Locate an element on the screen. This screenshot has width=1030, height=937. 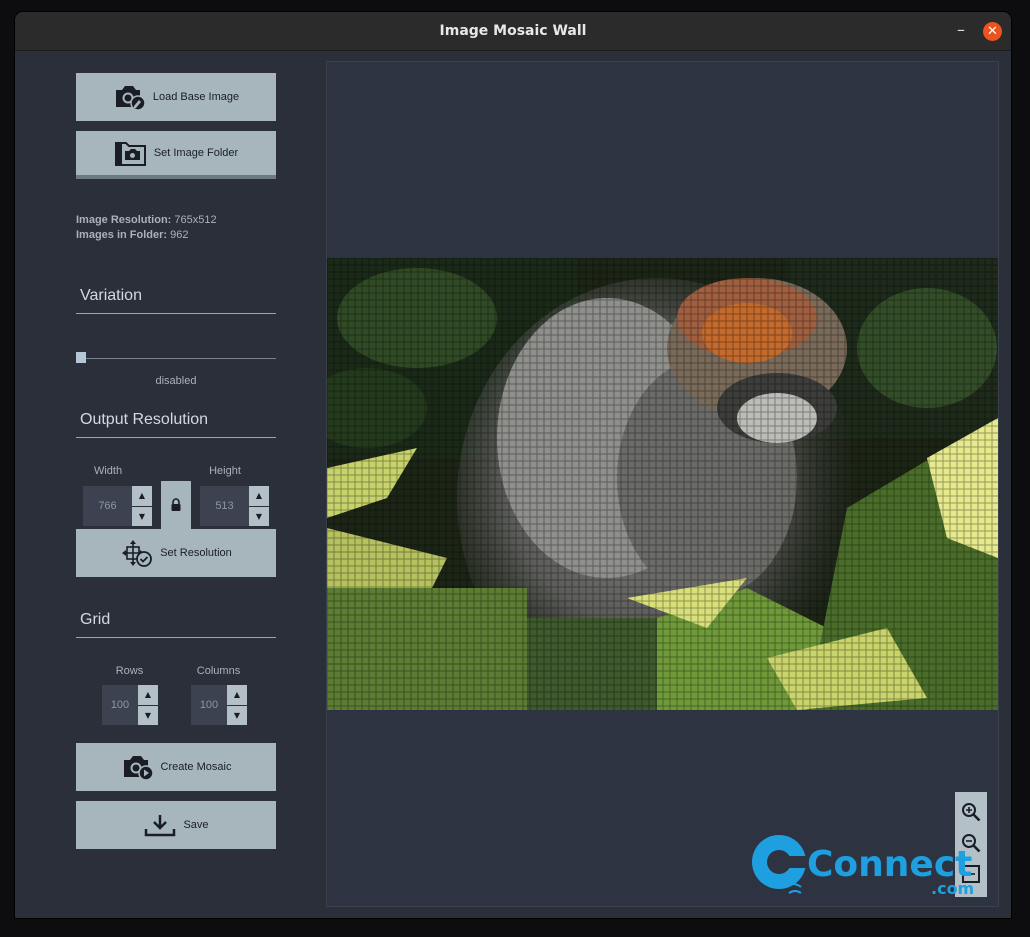
width-increment-button: ▲ is located at coordinates (142, 496).